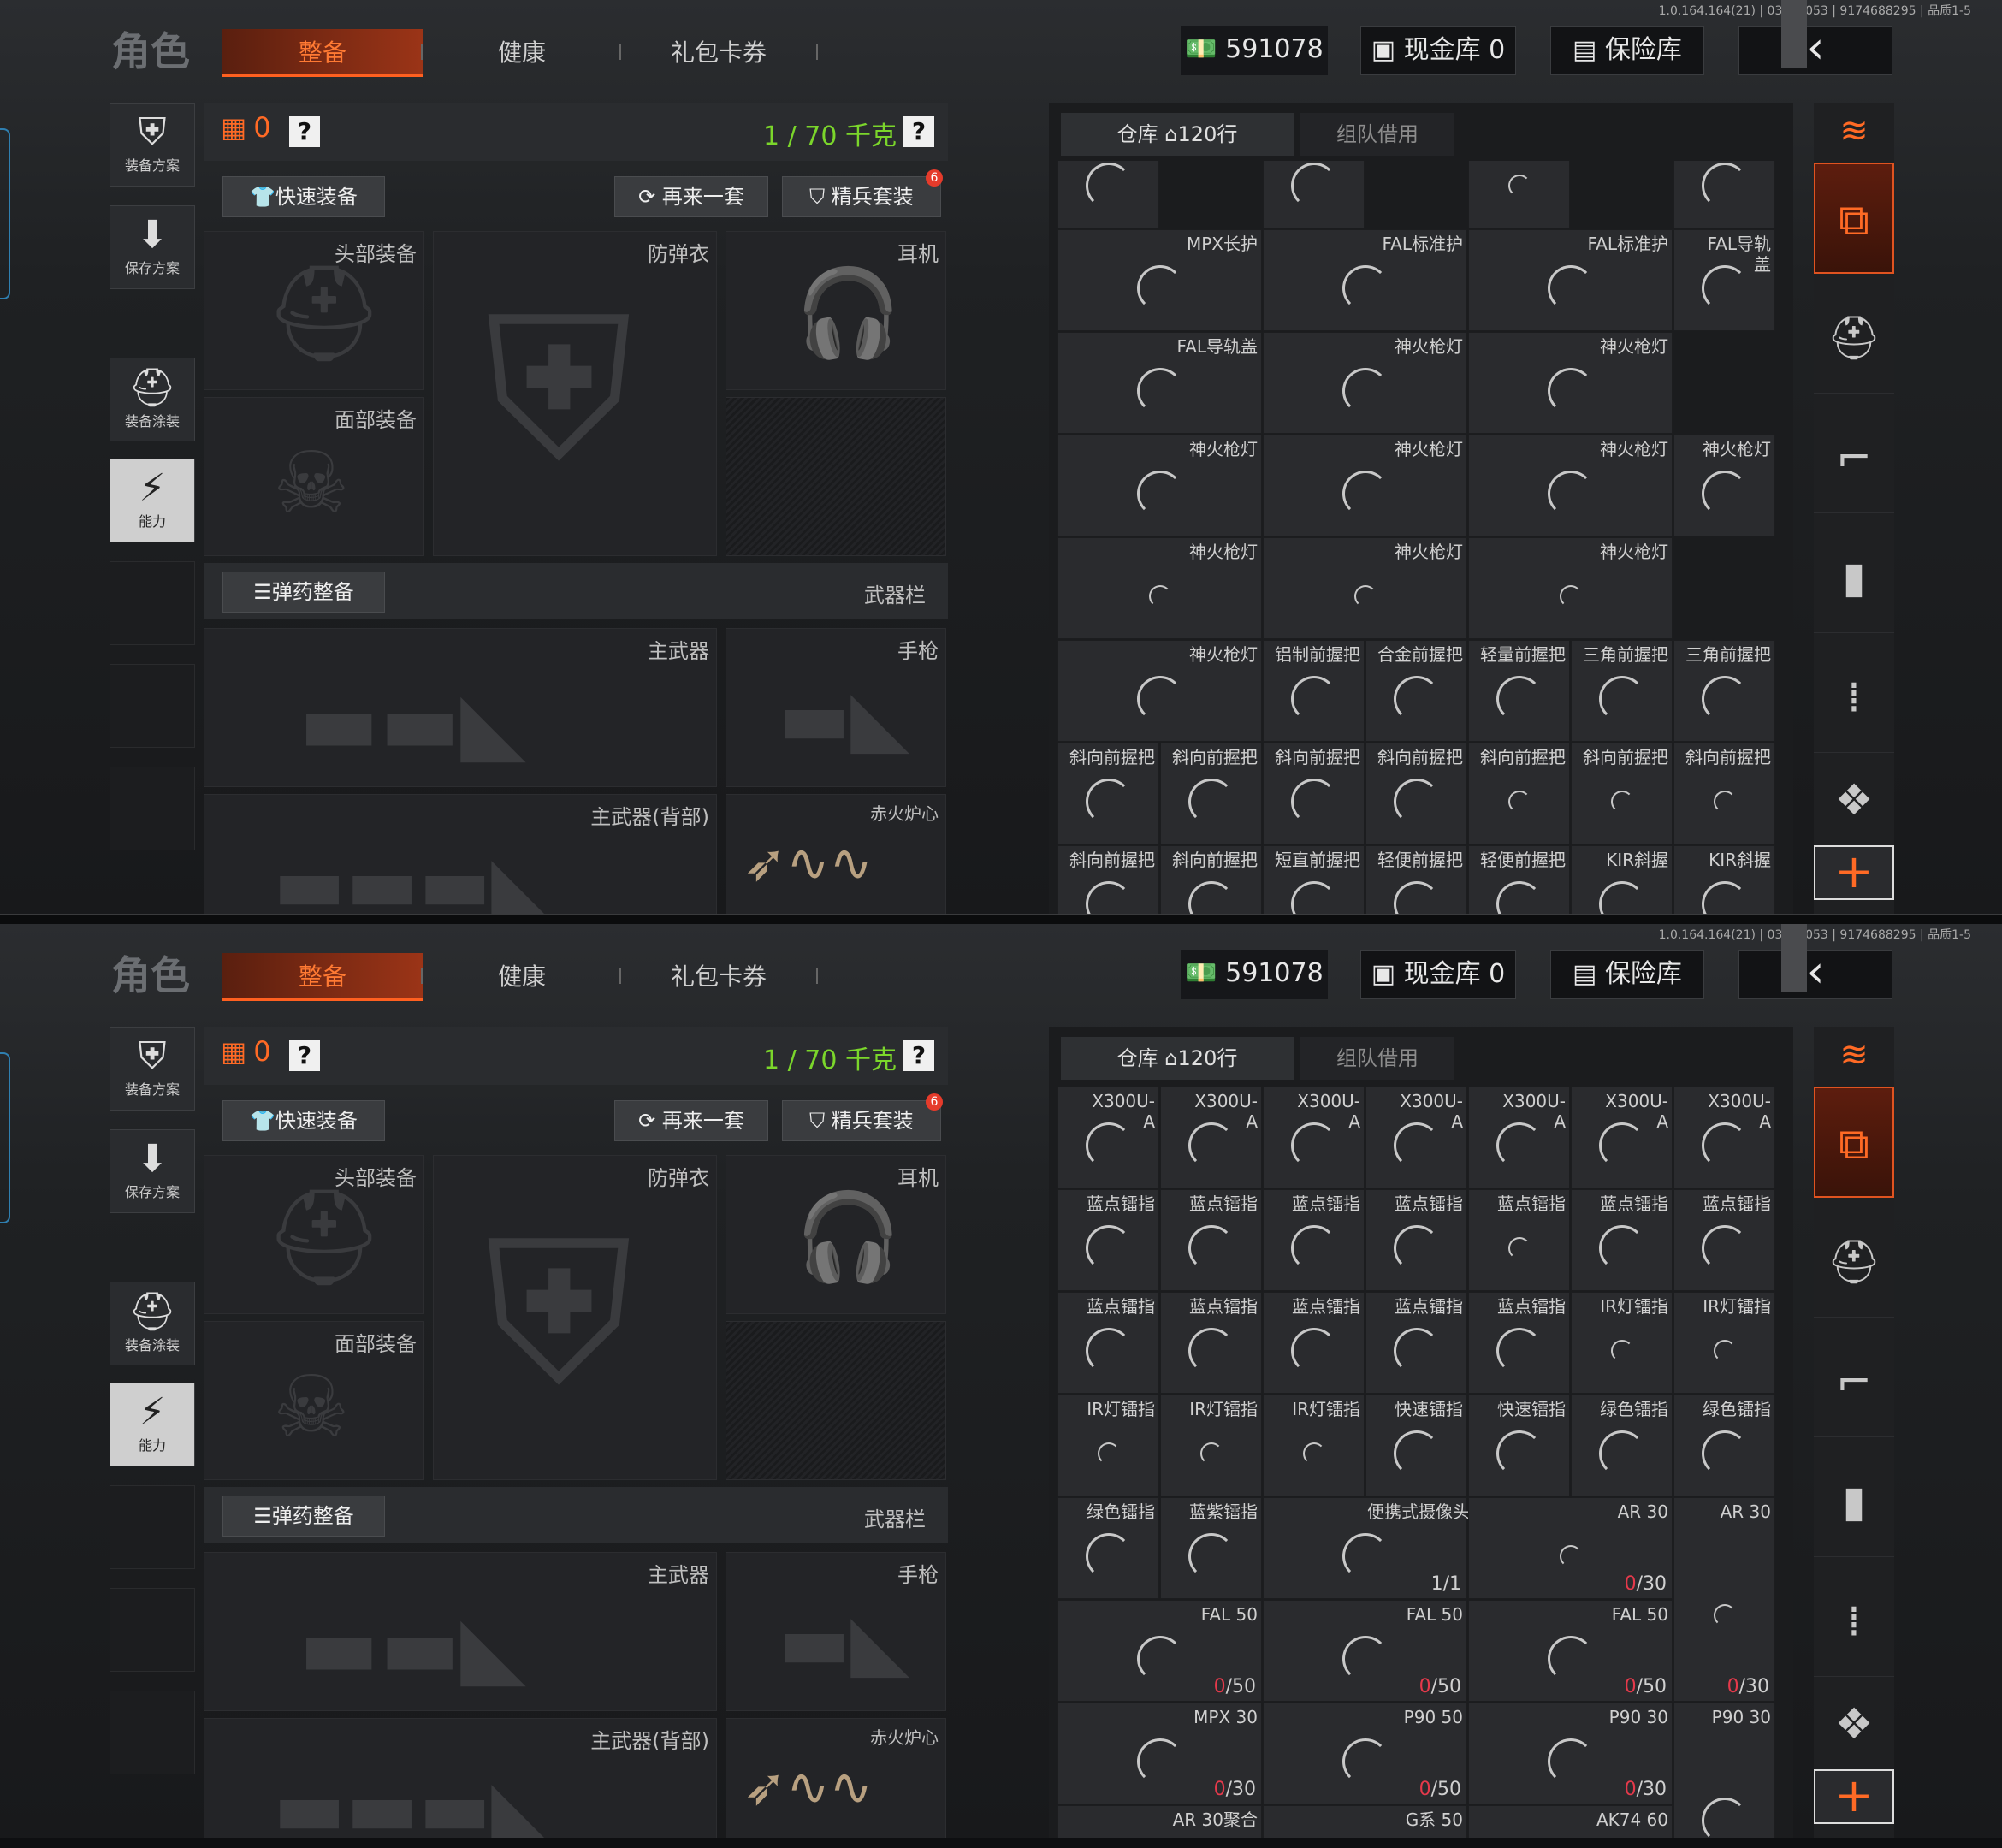 This screenshot has width=2002, height=1848. I want to click on storage-item: 短直前握把, so click(1314, 879).